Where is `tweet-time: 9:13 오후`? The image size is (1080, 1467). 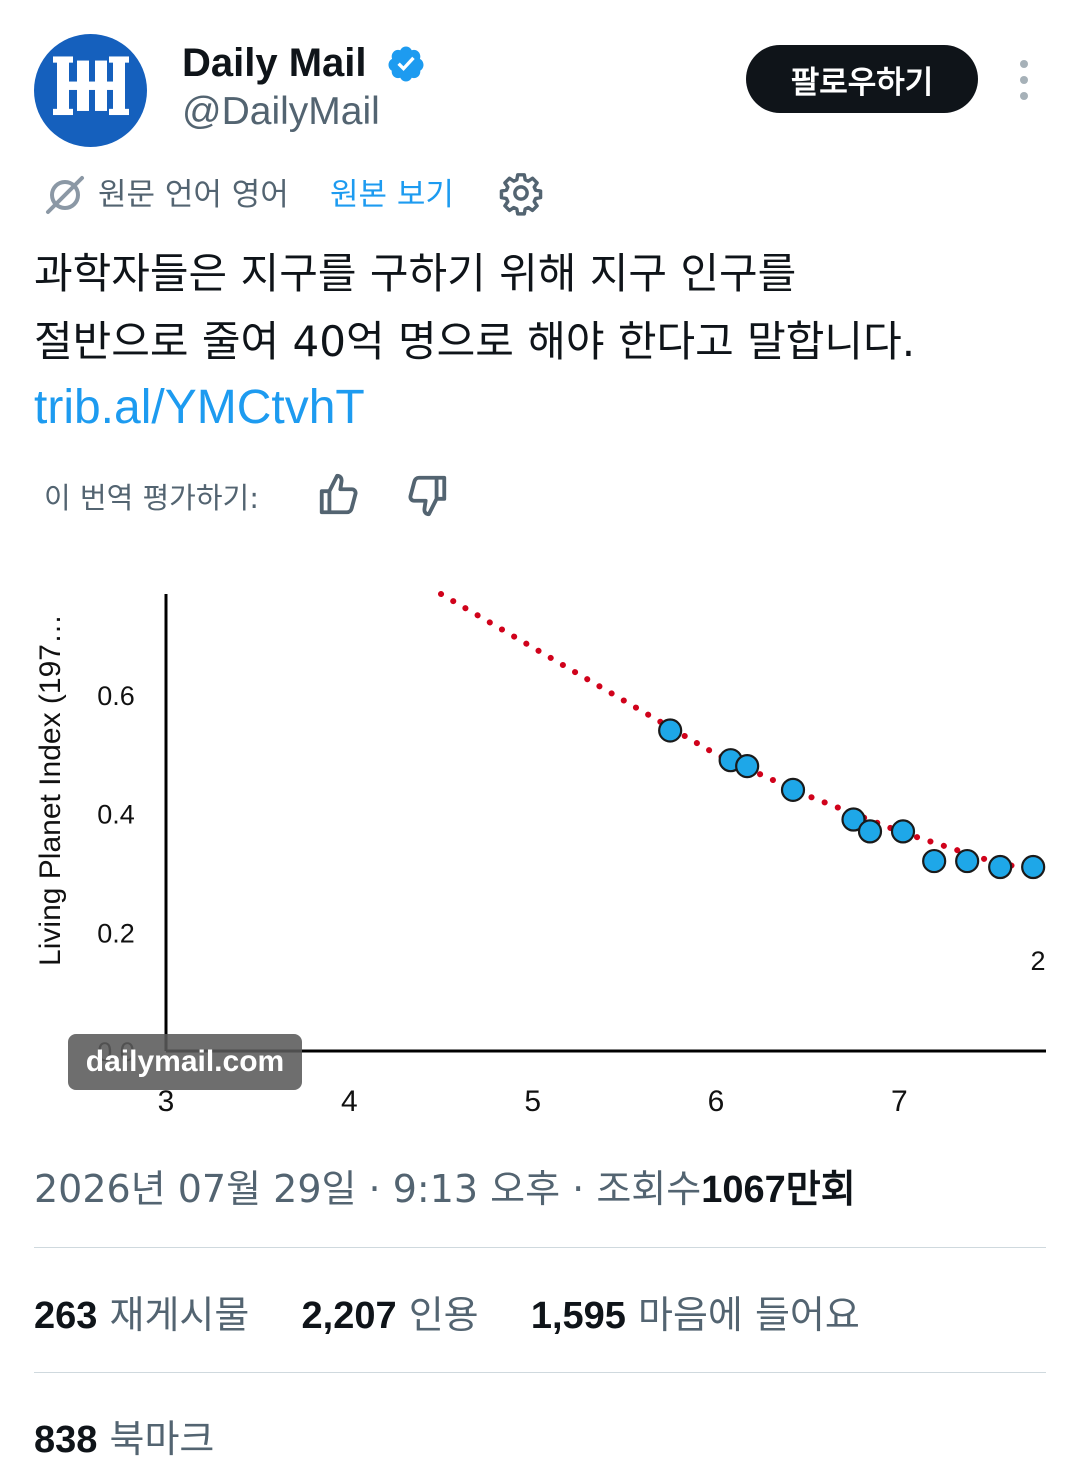 tweet-time: 9:13 오후 is located at coordinates (476, 1189).